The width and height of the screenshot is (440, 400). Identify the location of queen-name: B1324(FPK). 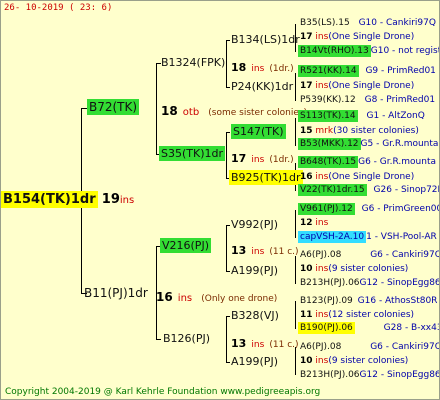
(193, 62).